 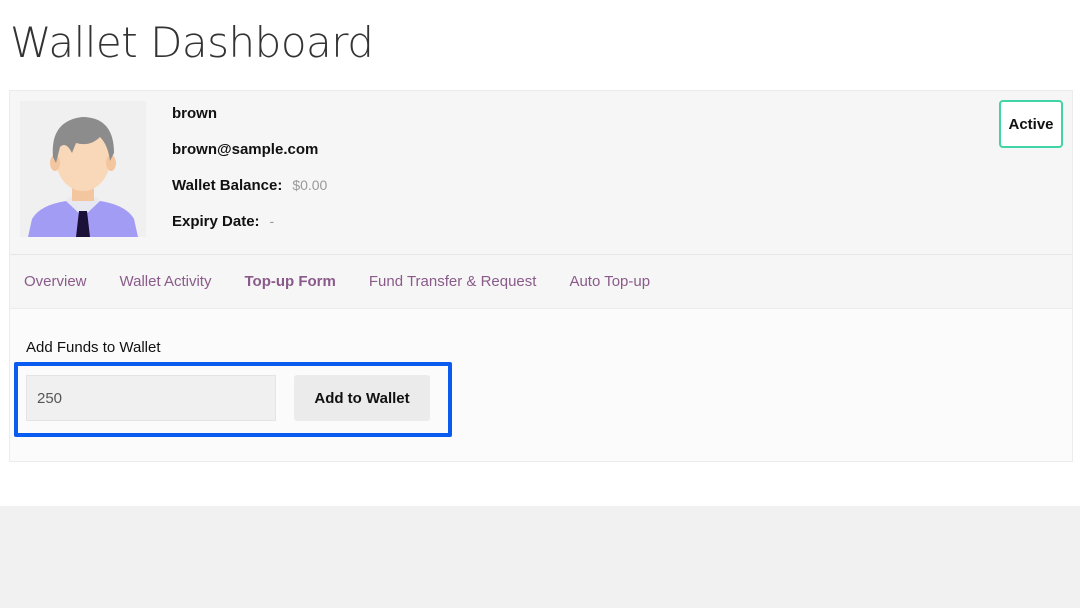 What do you see at coordinates (192, 42) in the screenshot?
I see `page-title: Wallet Dashboard` at bounding box center [192, 42].